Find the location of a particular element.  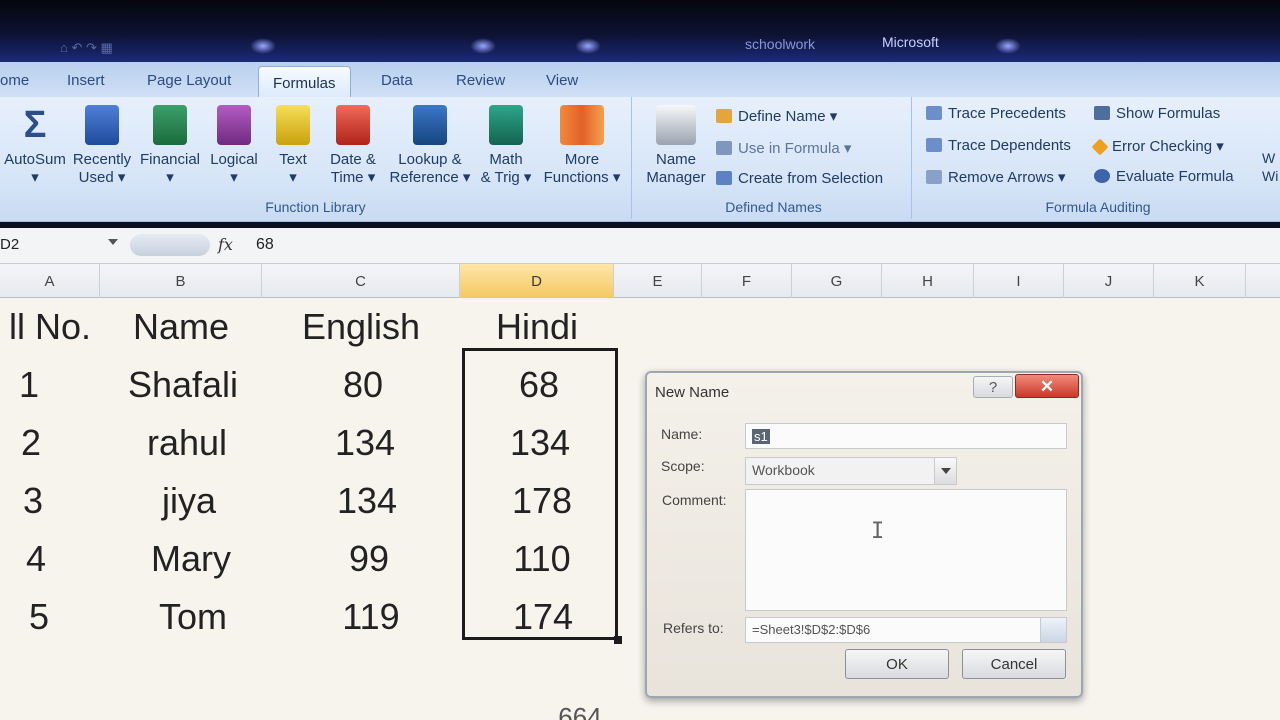

name-manager-icon is located at coordinates (676, 125).